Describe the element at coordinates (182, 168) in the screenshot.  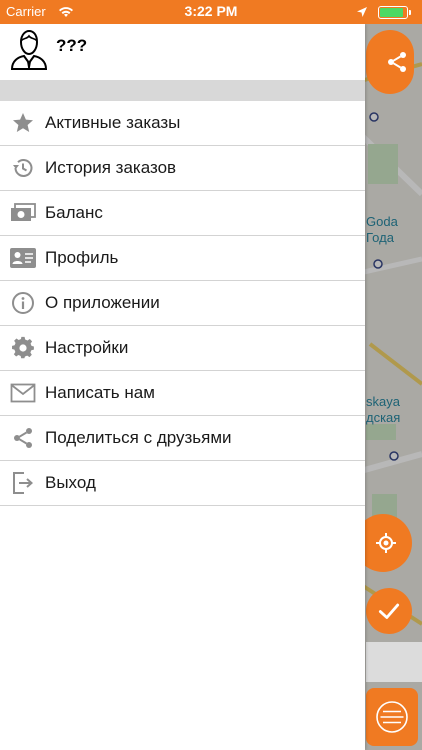
I see `menu-item-order-history: История заказов` at that location.